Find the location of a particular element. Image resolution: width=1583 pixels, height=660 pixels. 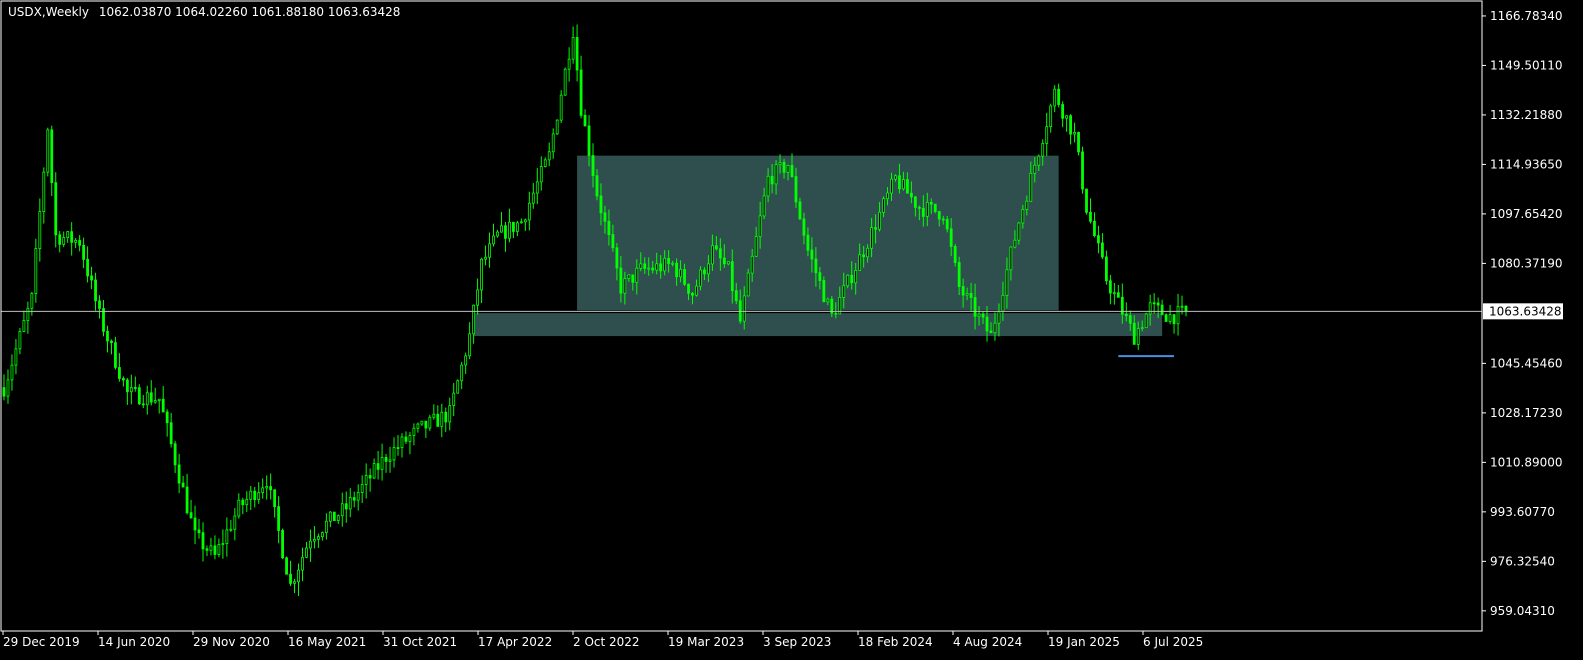

x-tick-label: 29 Dec 2019 is located at coordinates (41, 642).